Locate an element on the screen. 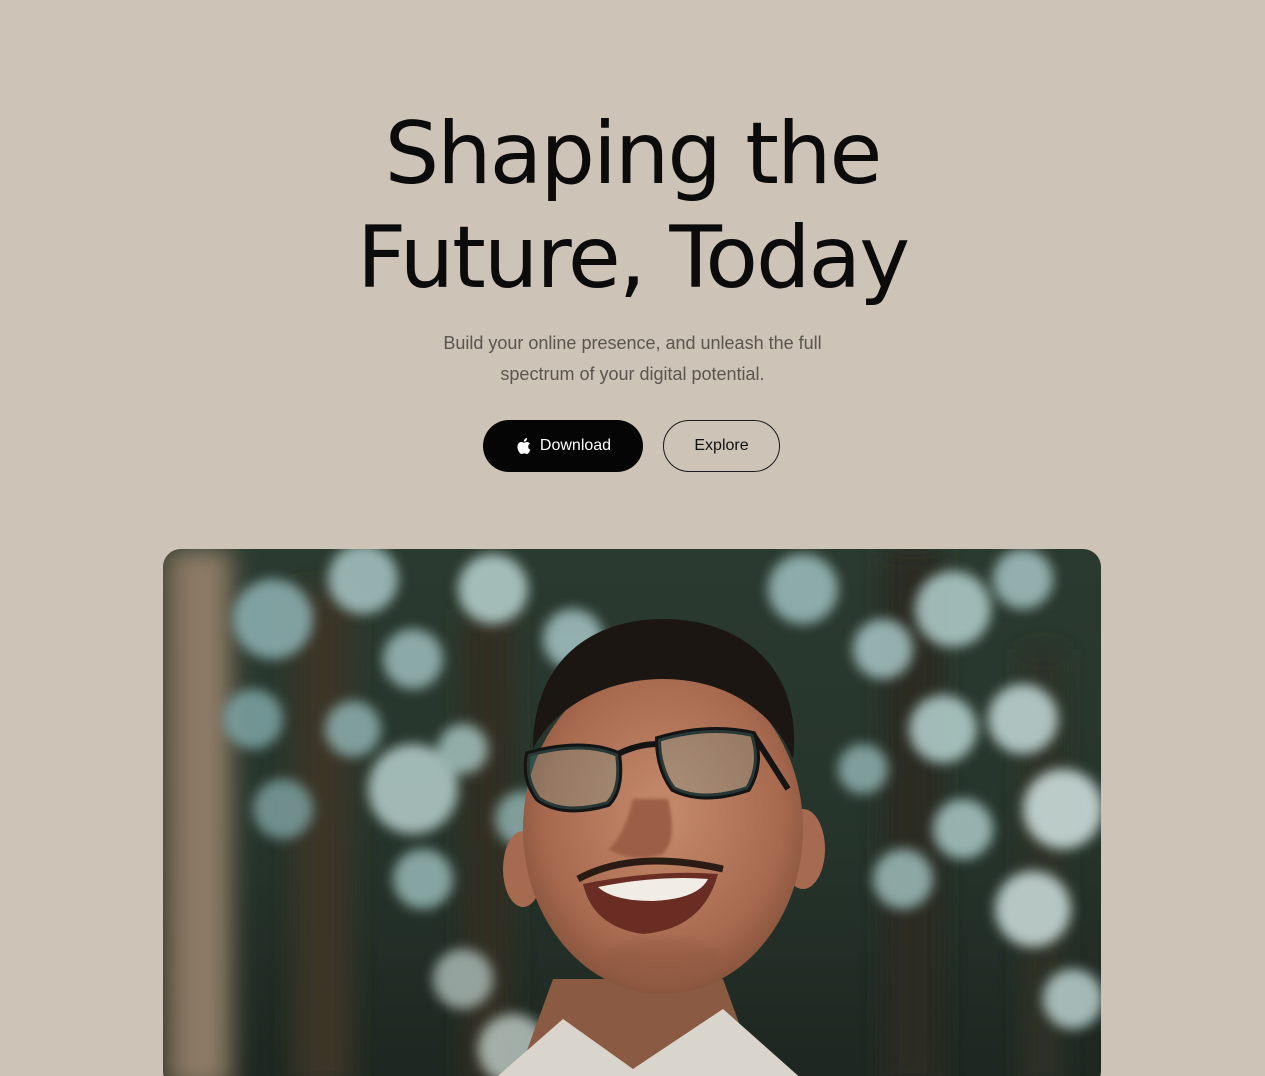 The width and height of the screenshot is (1265, 1076). headline-line-1: Shaping the is located at coordinates (633, 154).